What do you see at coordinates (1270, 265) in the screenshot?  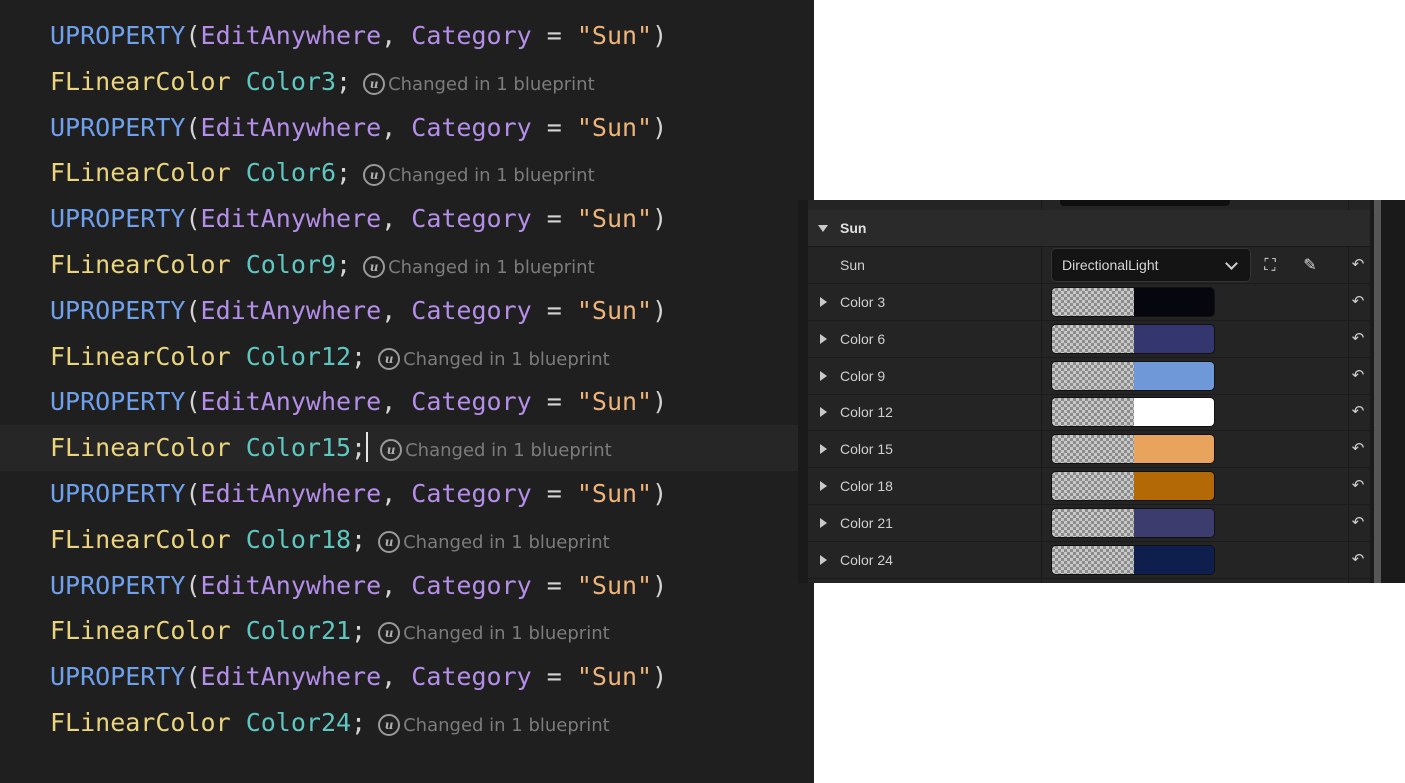 I see `browse-to-actor-icon: ⛶` at bounding box center [1270, 265].